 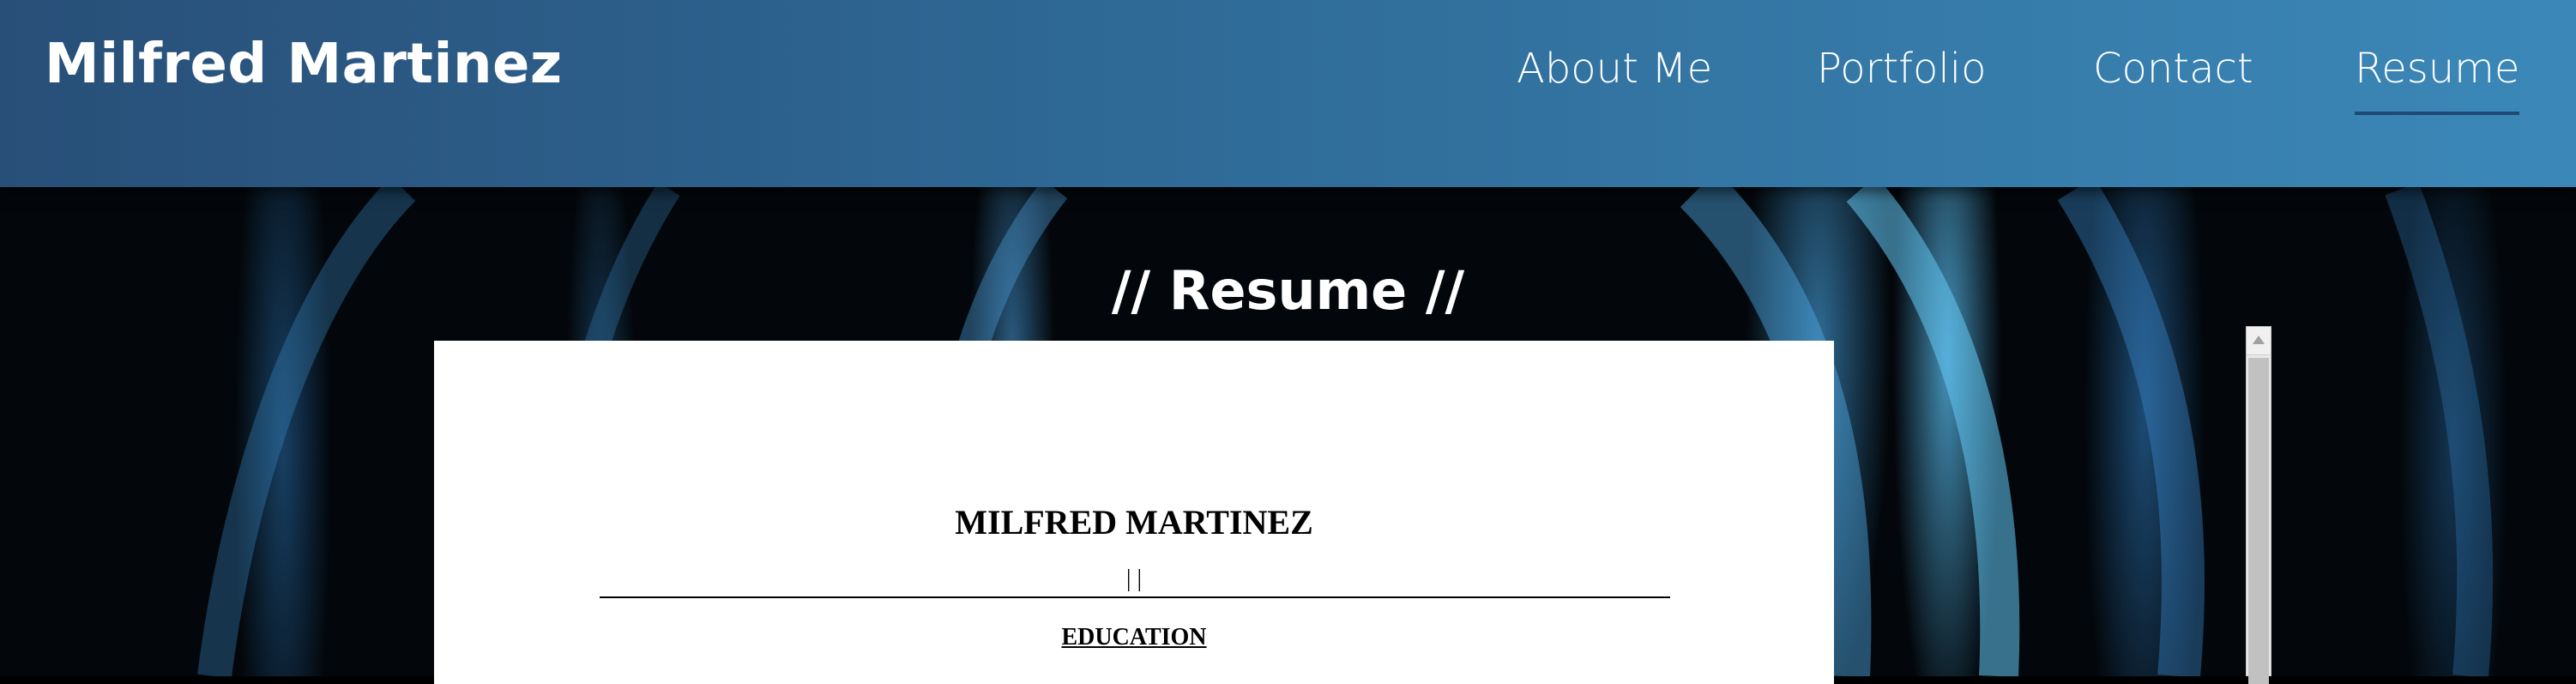 I want to click on nav-portfolio: Portfolio, so click(x=1901, y=69).